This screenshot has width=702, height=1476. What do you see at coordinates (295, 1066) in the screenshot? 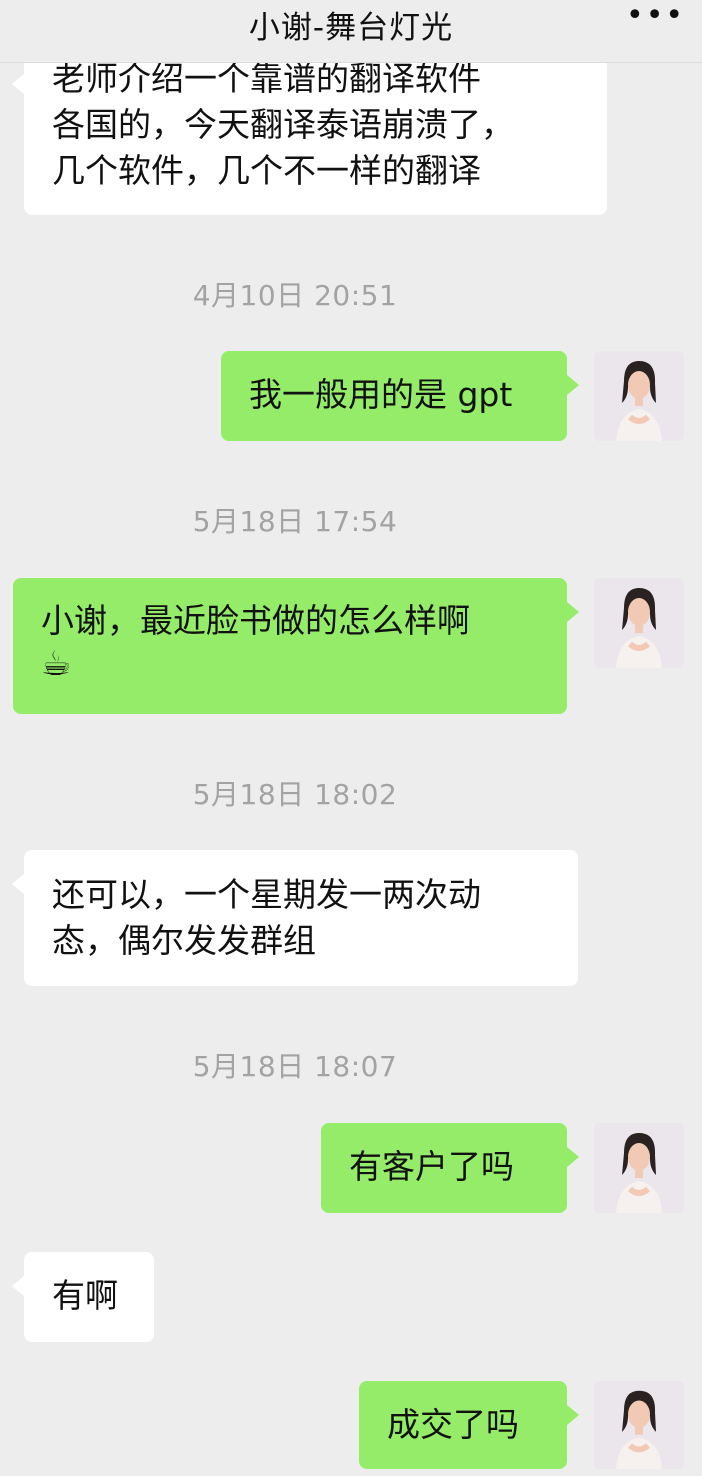
I see `timestamp: 5月18日 18:07` at bounding box center [295, 1066].